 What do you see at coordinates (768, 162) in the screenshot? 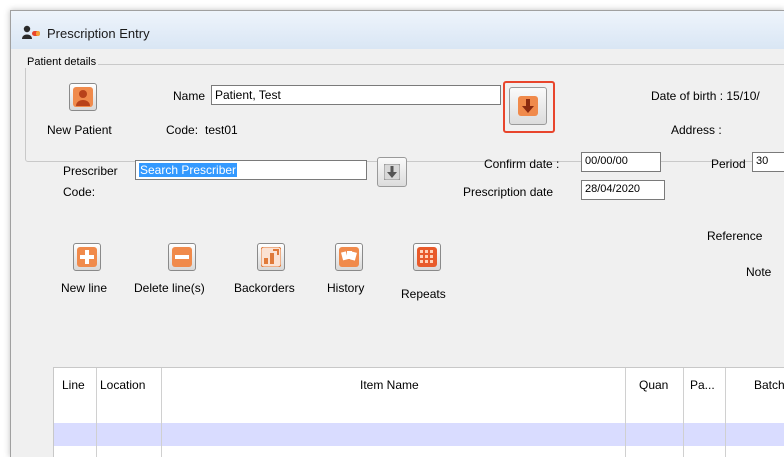
I see `period-field: 30` at bounding box center [768, 162].